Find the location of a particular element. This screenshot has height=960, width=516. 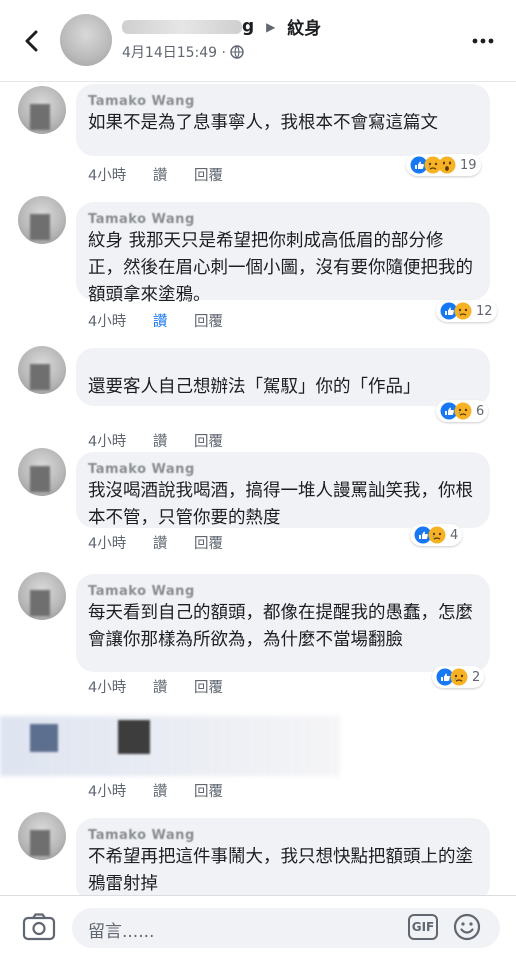

share-arrow-icon: ▶ is located at coordinates (271, 26).